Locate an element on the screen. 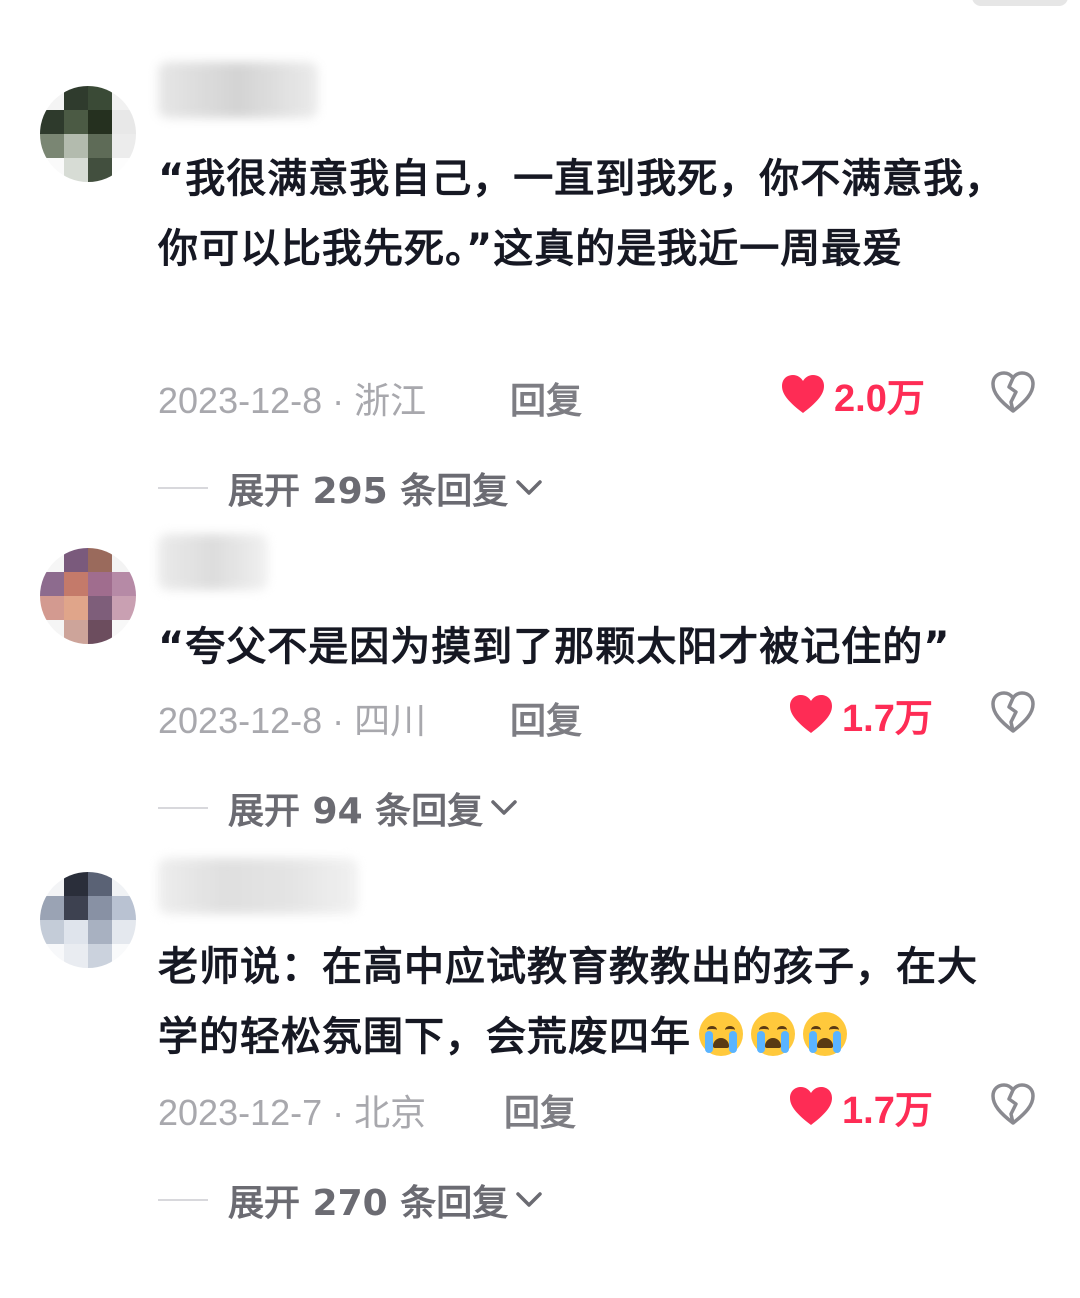 The width and height of the screenshot is (1080, 1298). expand-replies-label: 展开 94 条回复 is located at coordinates (356, 811).